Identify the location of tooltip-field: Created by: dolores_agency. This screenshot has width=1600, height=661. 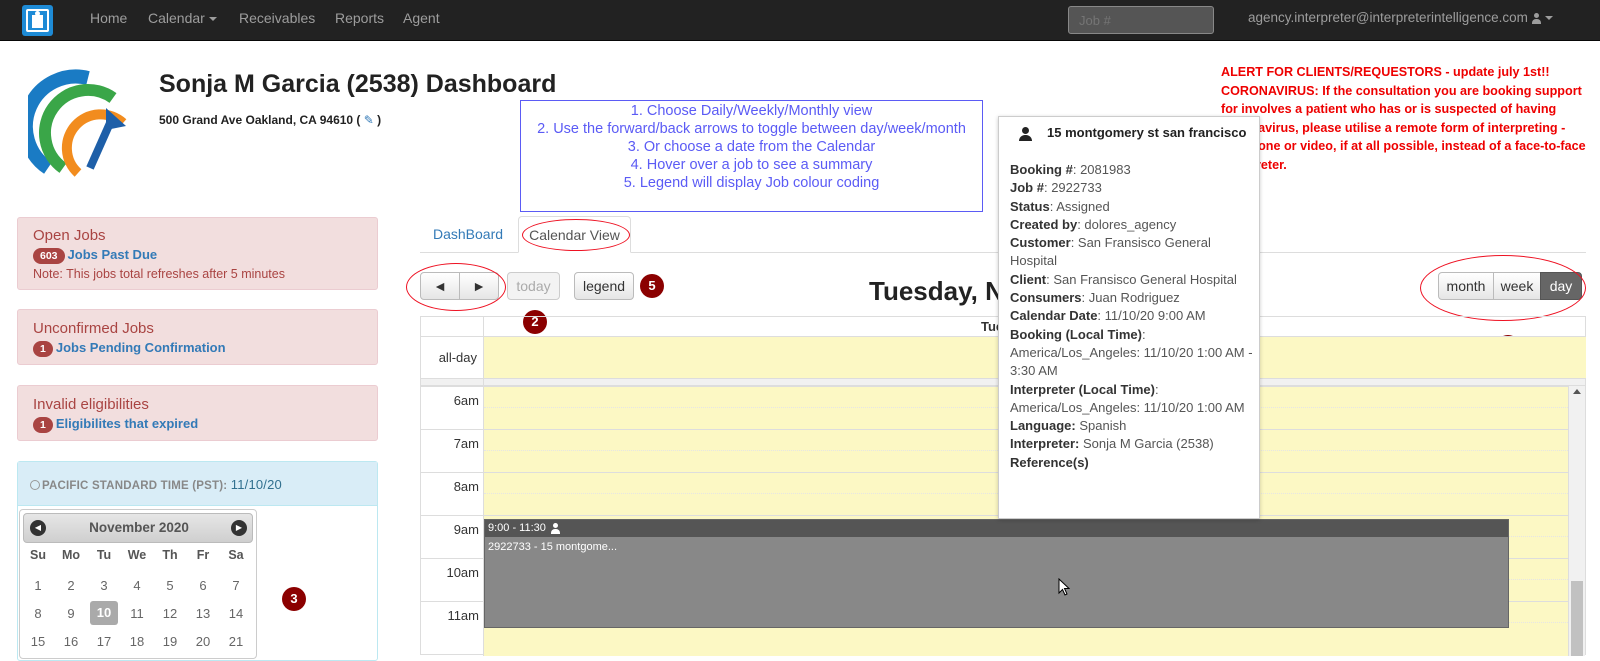
(1132, 225).